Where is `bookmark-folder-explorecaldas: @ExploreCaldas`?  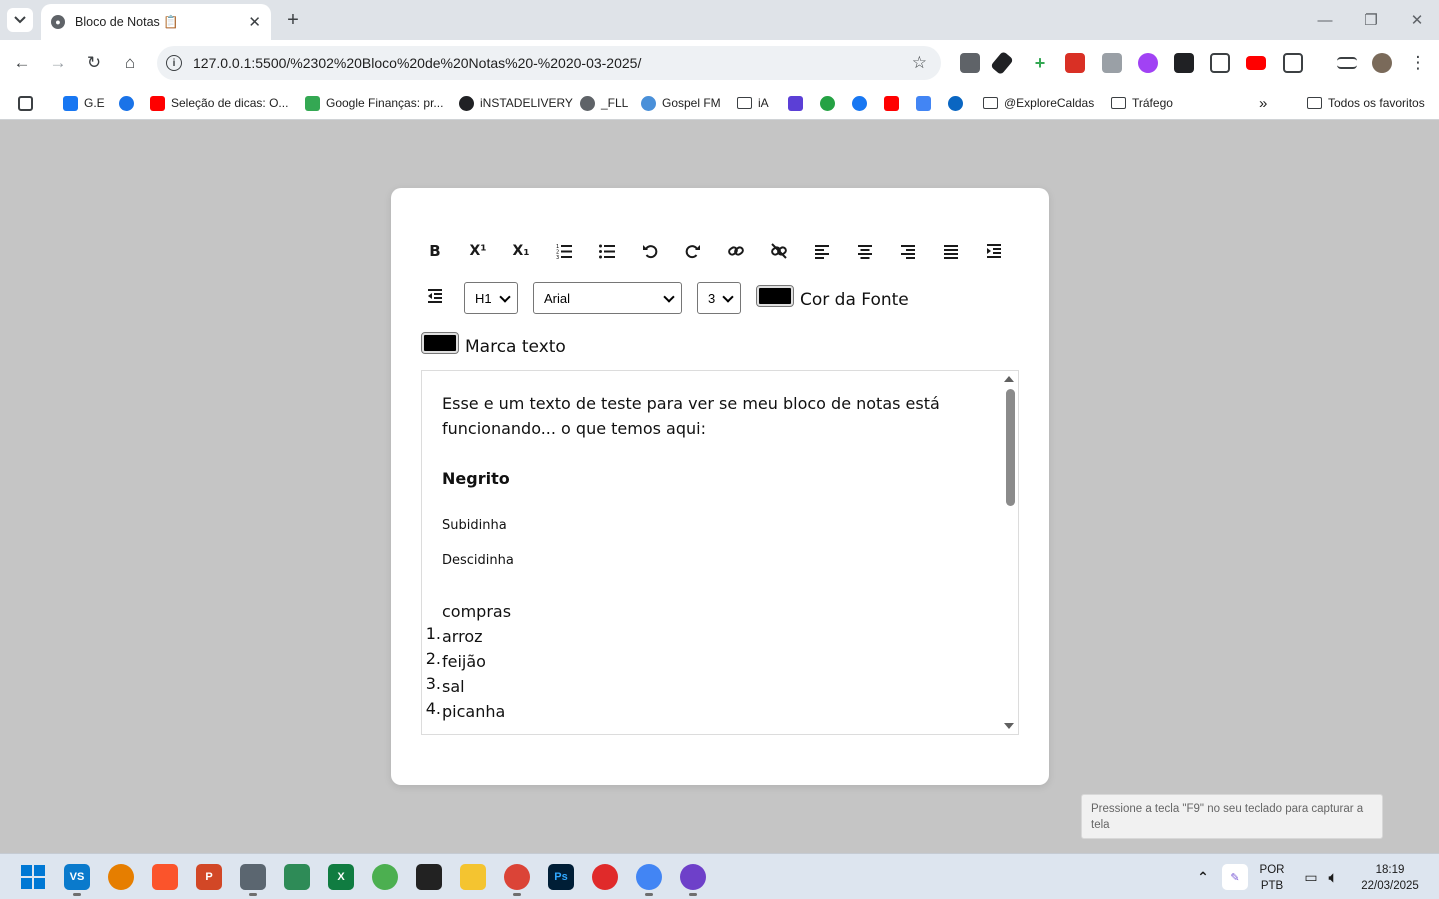
bookmark-folder-explorecaldas: @ExploreCaldas is located at coordinates (1038, 103).